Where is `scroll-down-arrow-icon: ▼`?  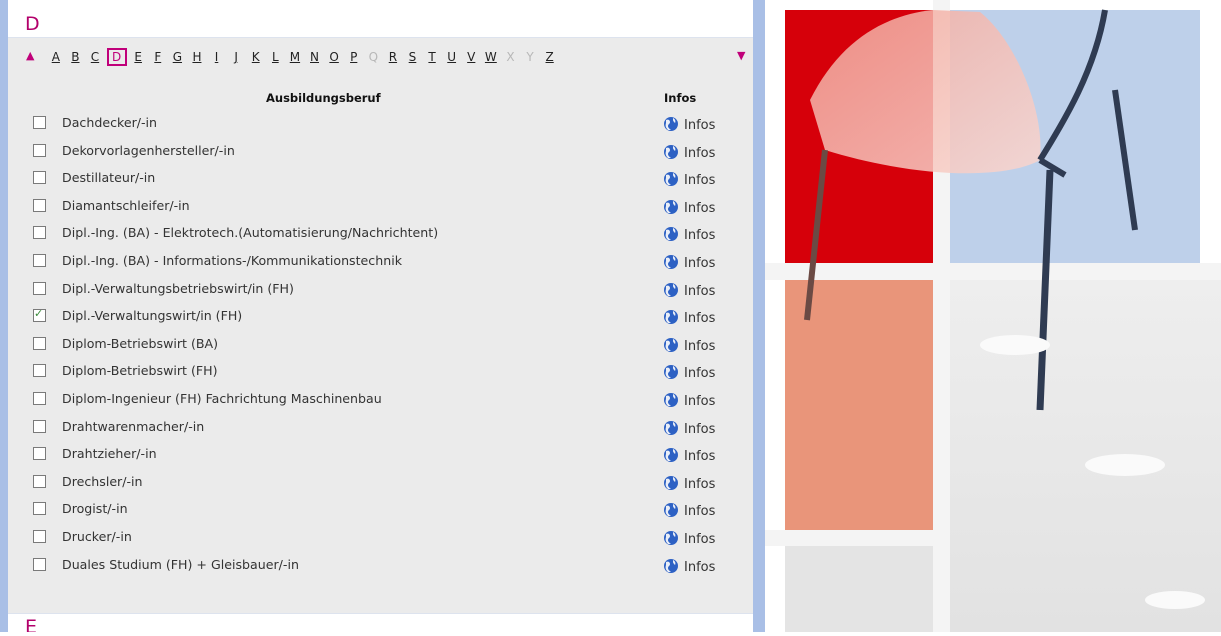
scroll-down-arrow-icon: ▼ is located at coordinates (741, 55).